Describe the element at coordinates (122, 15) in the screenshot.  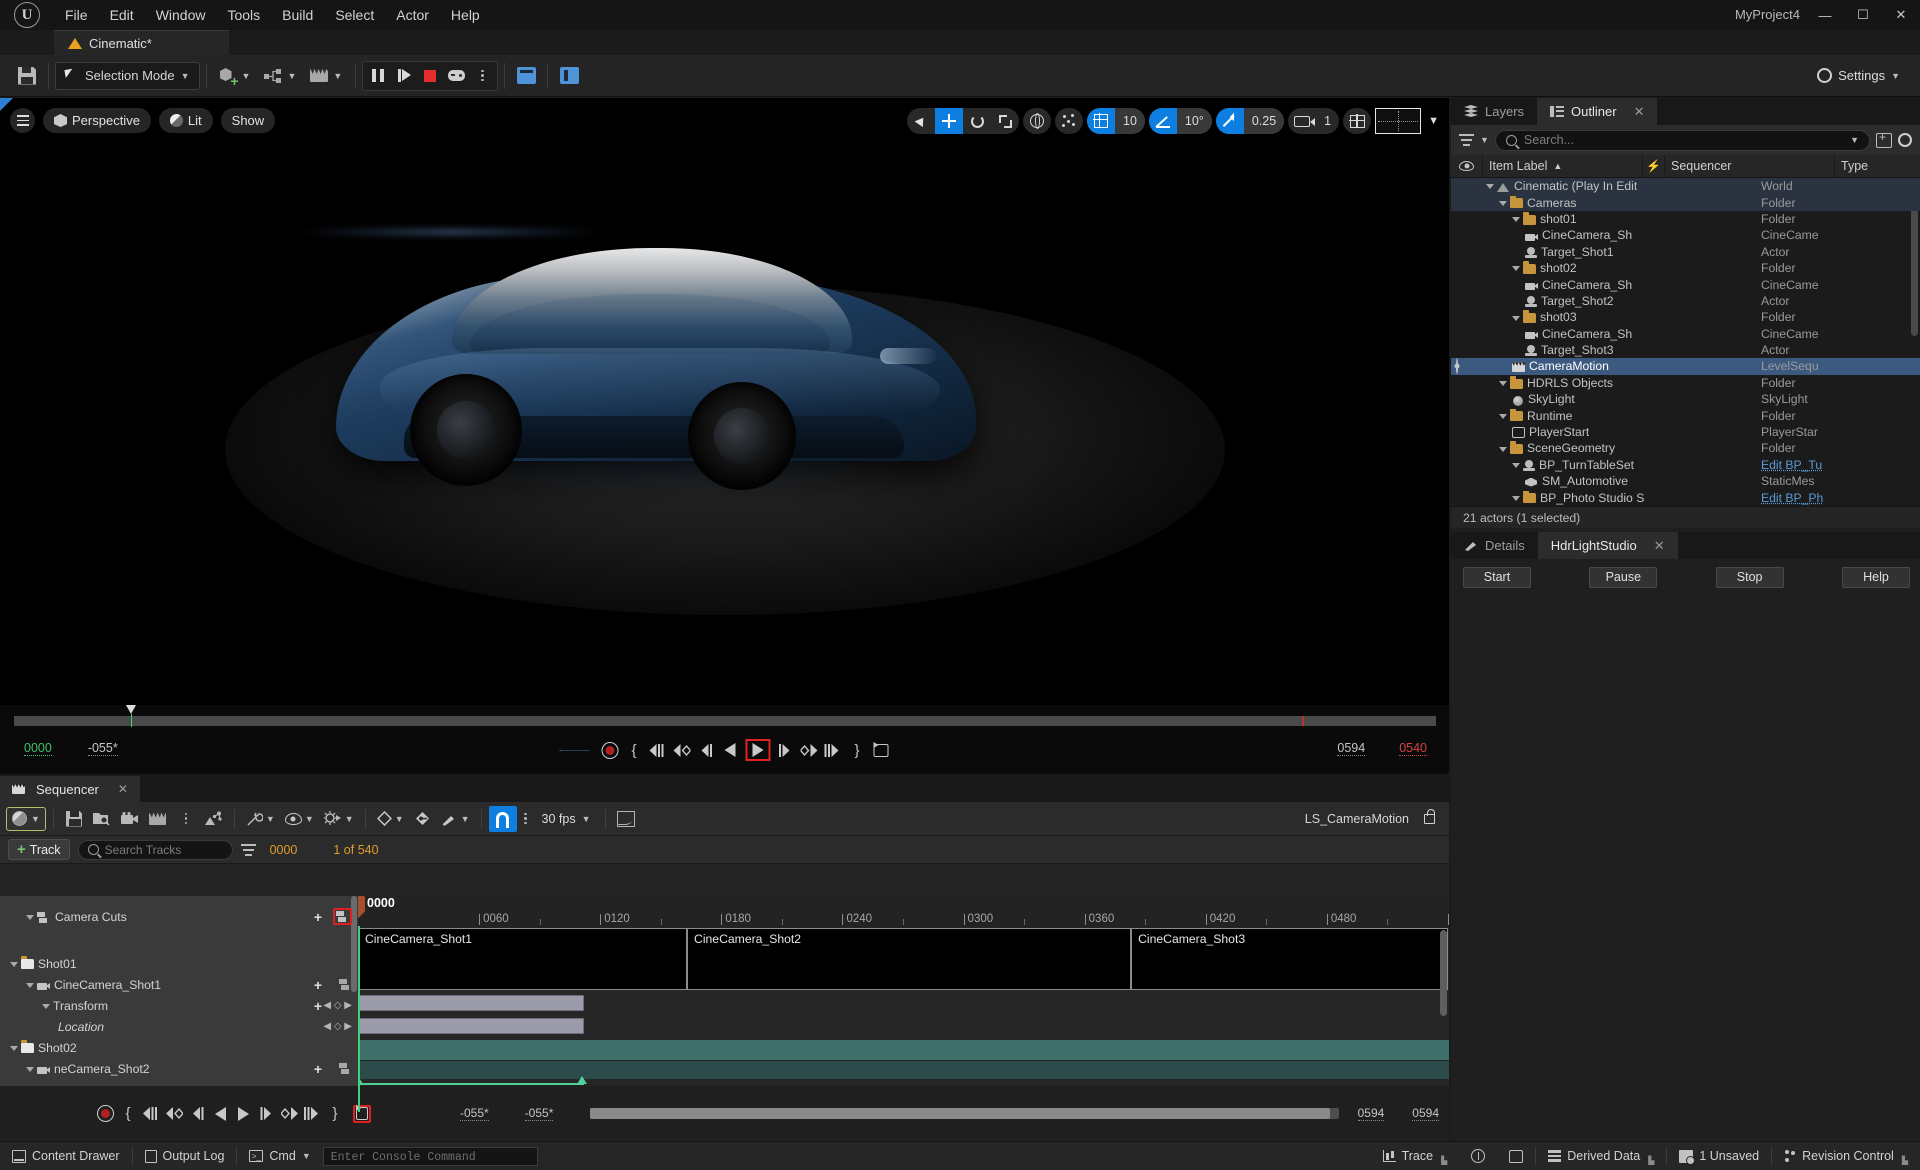
I see `menu-edit: Edit` at that location.